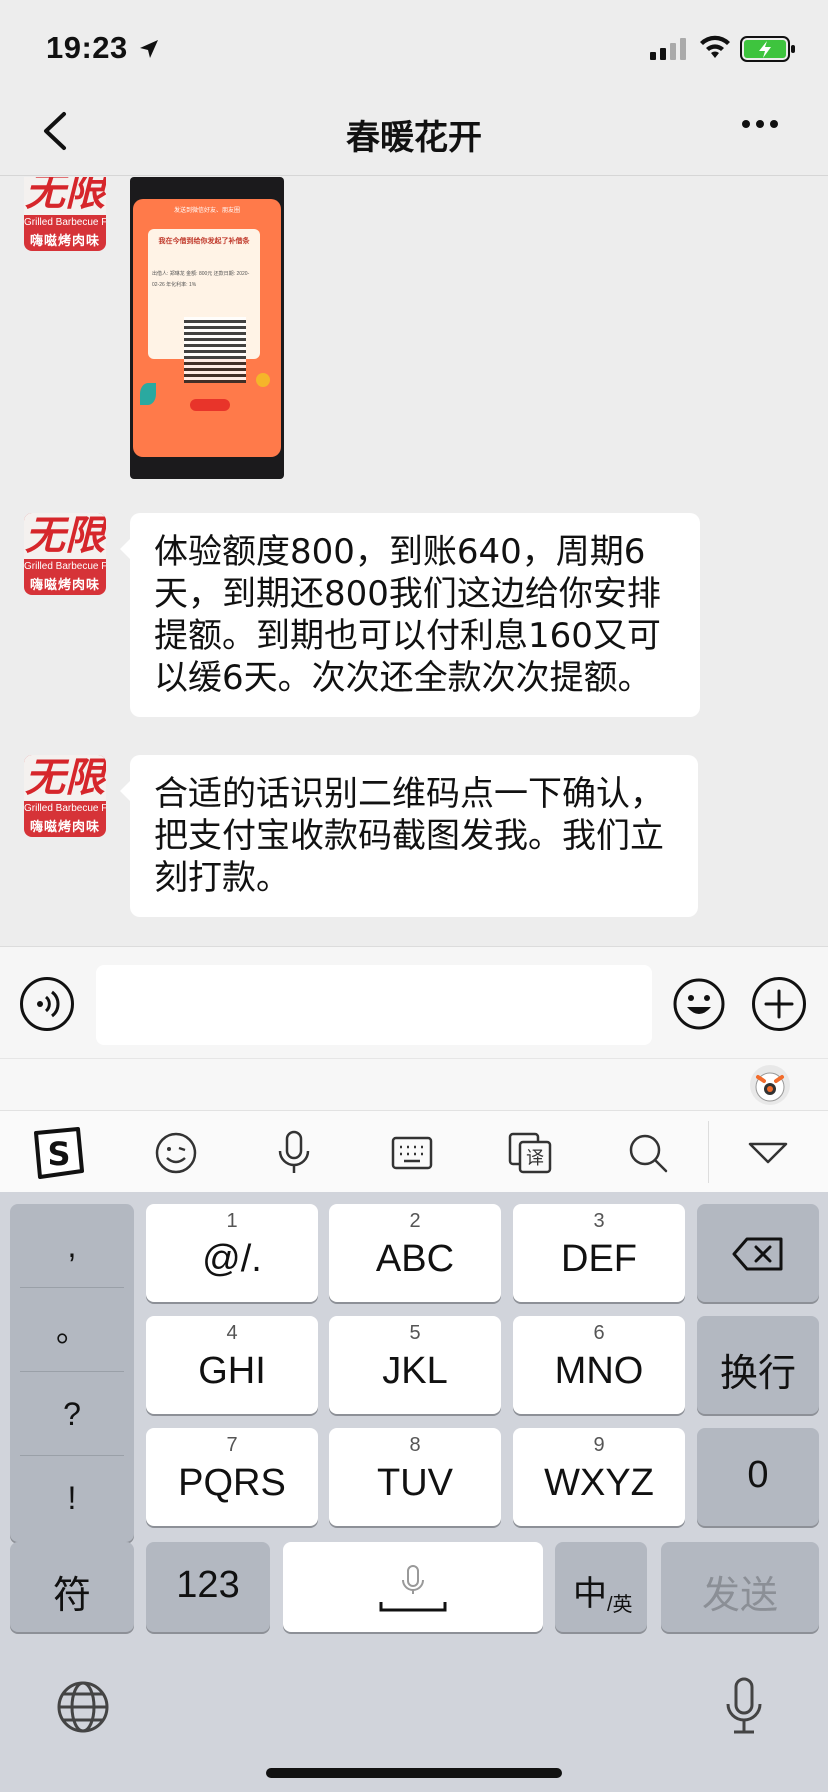 This screenshot has height=1792, width=828. I want to click on svg-text: S, so click(58, 1154).